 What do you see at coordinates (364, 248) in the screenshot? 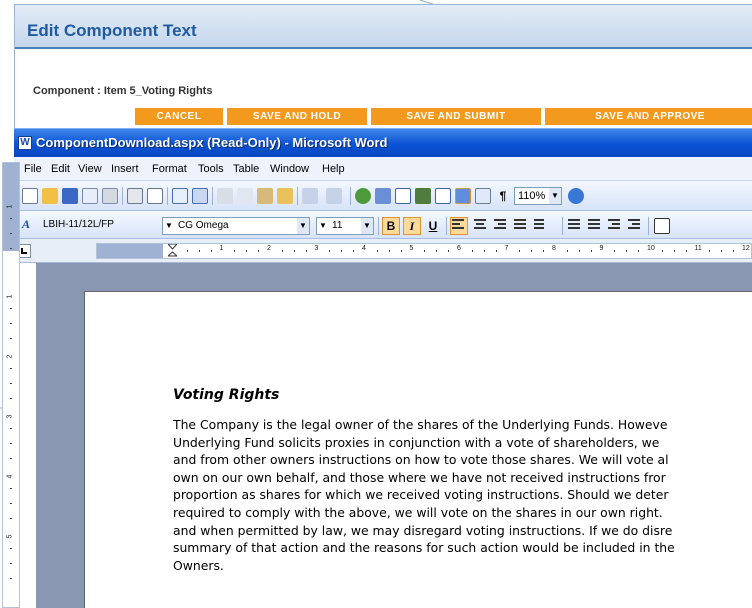
I see `ruler-number: 4` at bounding box center [364, 248].